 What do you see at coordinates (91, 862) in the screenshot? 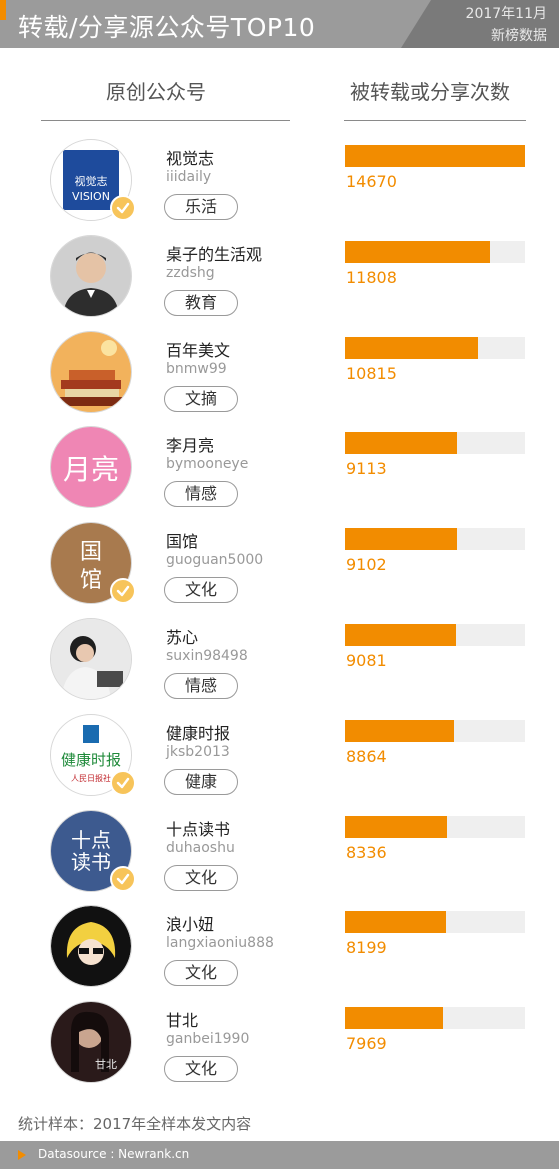
I see `svg-text: 读书` at bounding box center [91, 862].